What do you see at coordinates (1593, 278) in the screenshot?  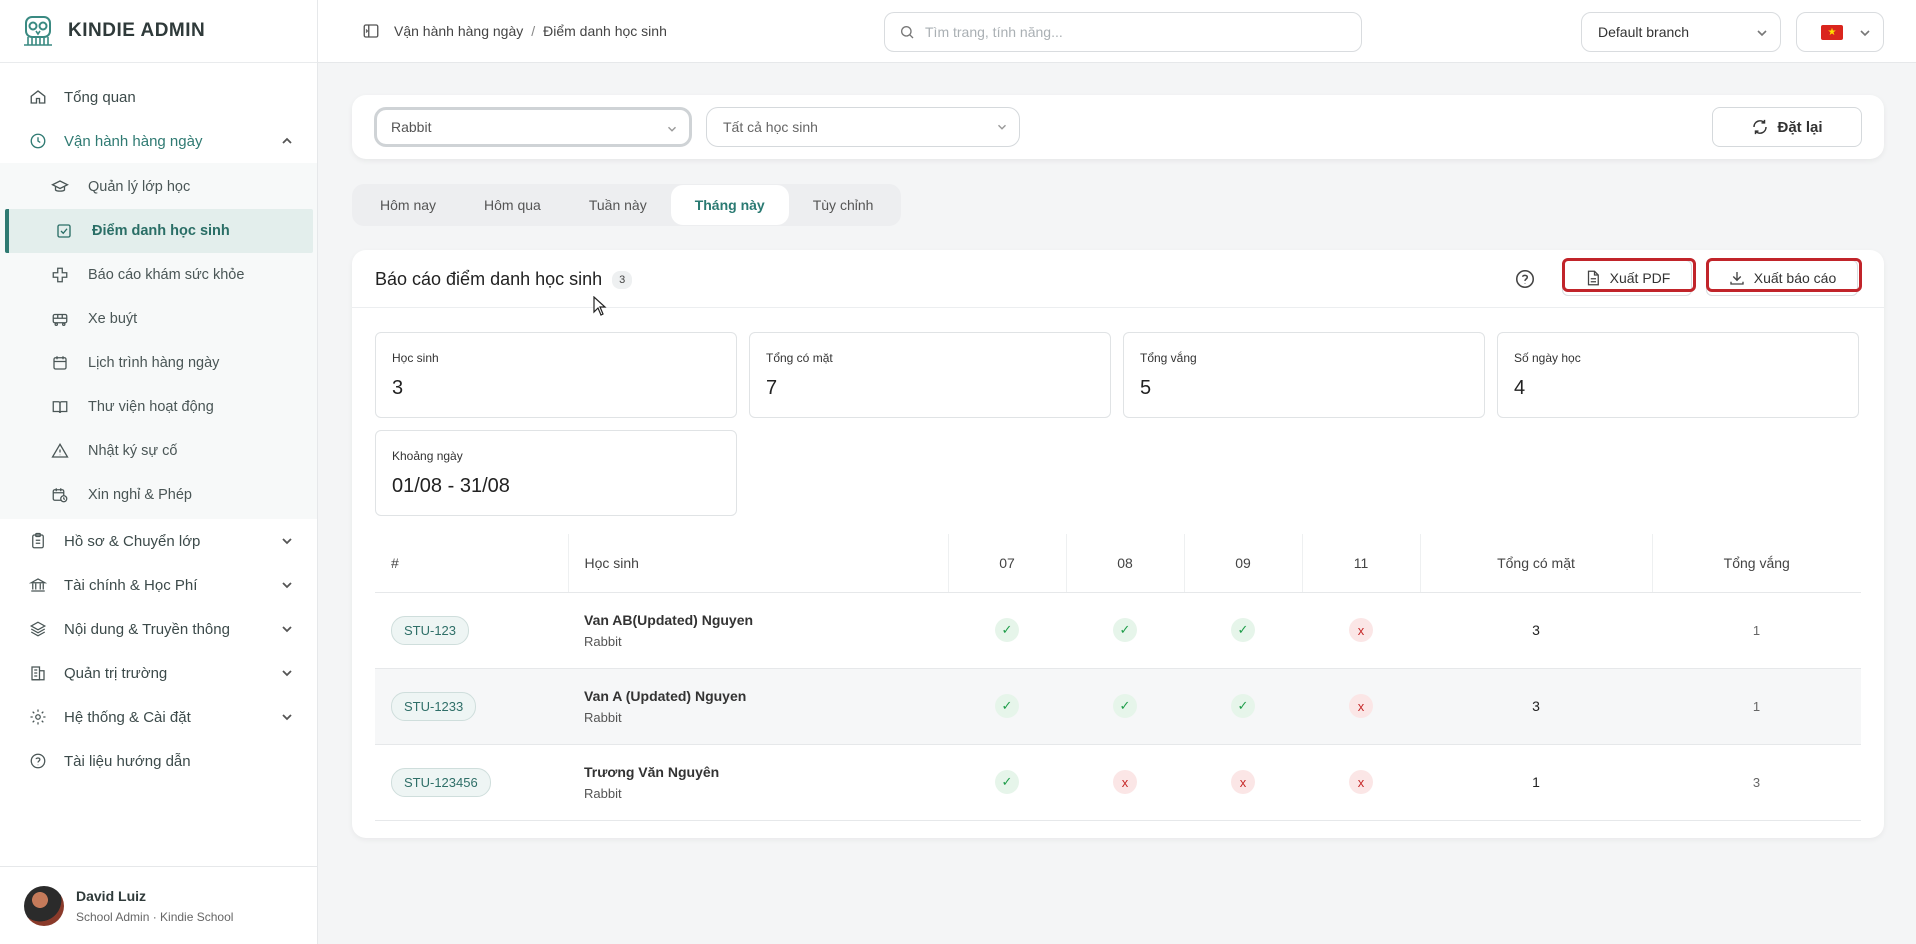 I see `file-icon` at bounding box center [1593, 278].